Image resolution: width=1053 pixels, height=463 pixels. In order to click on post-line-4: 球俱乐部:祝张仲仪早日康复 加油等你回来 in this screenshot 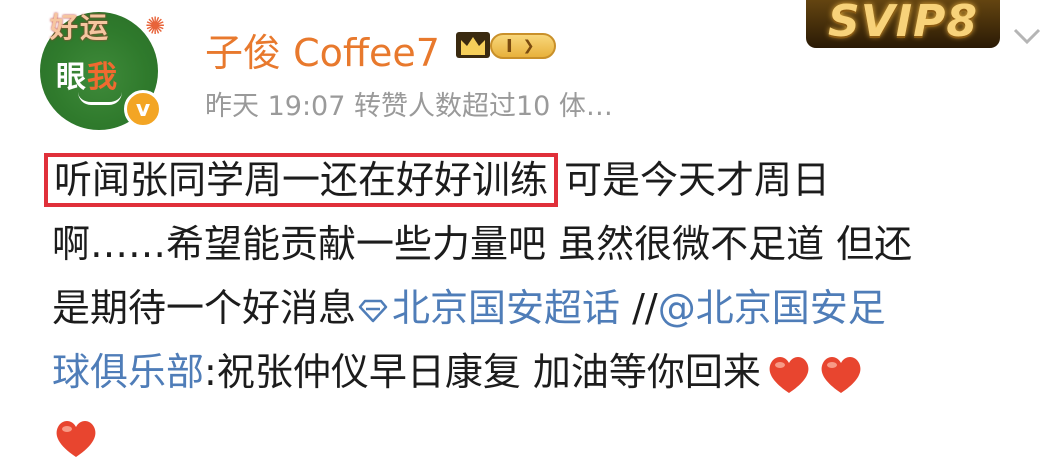, I will do `click(547, 372)`.